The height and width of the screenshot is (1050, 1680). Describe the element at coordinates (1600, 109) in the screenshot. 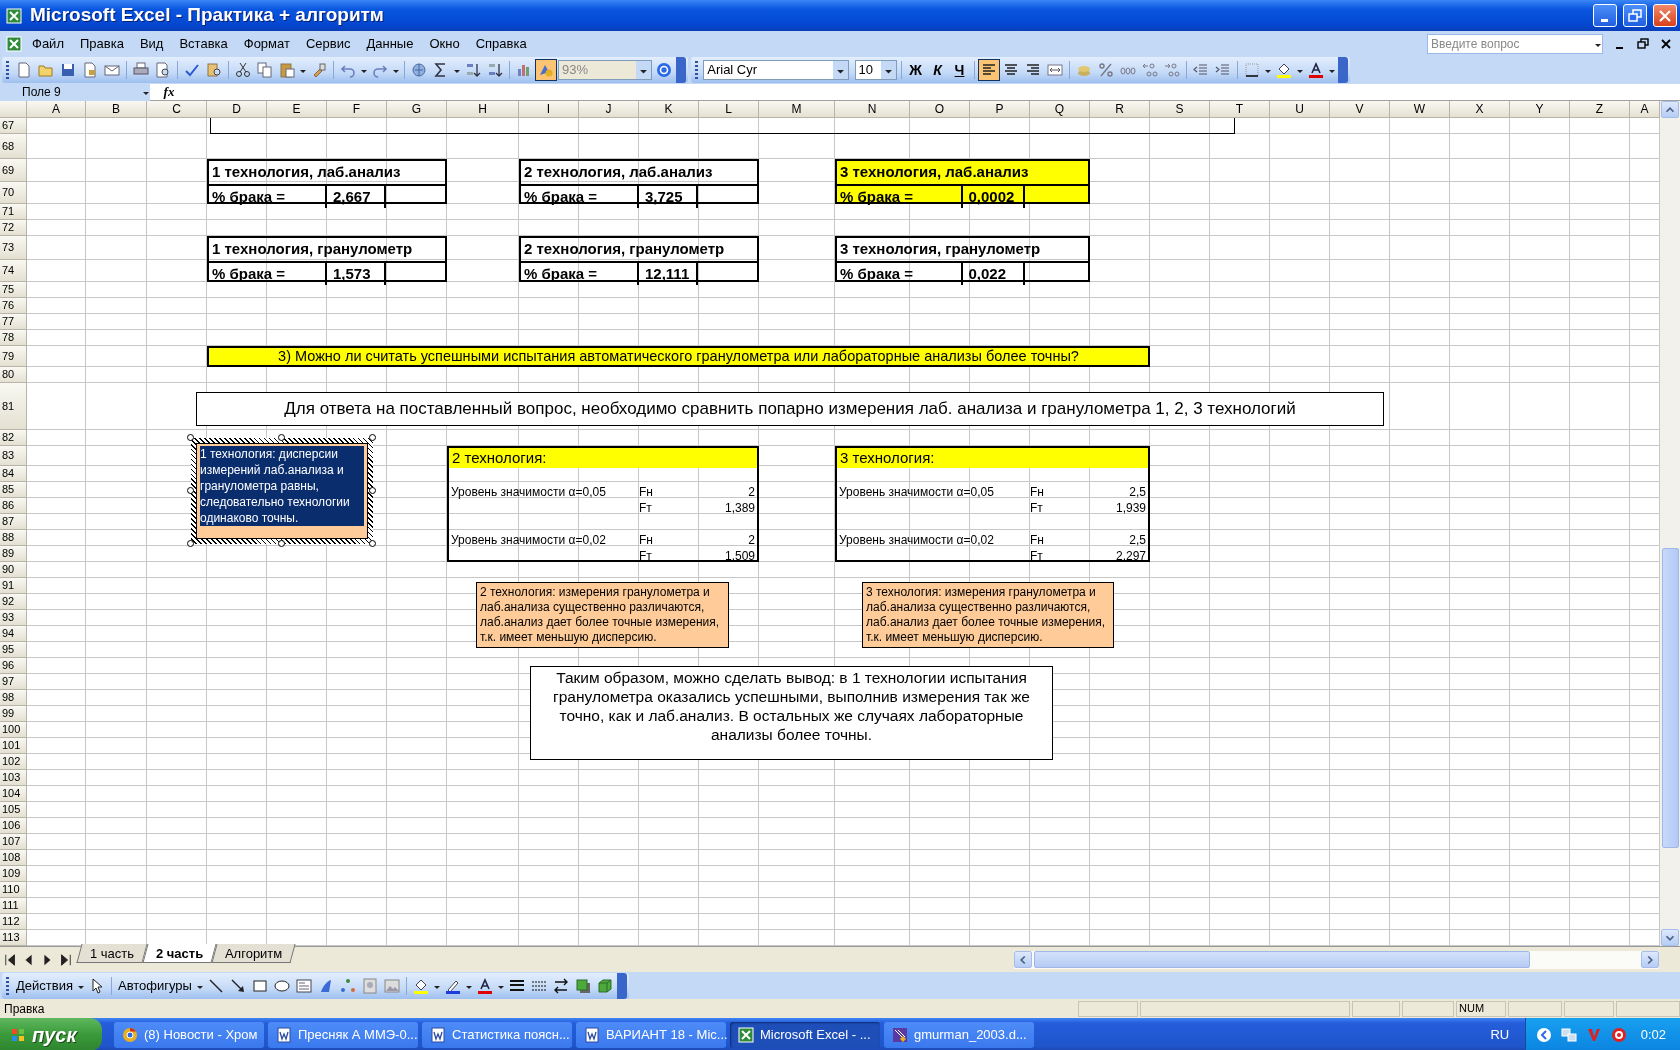

I see `column-header: Z` at that location.